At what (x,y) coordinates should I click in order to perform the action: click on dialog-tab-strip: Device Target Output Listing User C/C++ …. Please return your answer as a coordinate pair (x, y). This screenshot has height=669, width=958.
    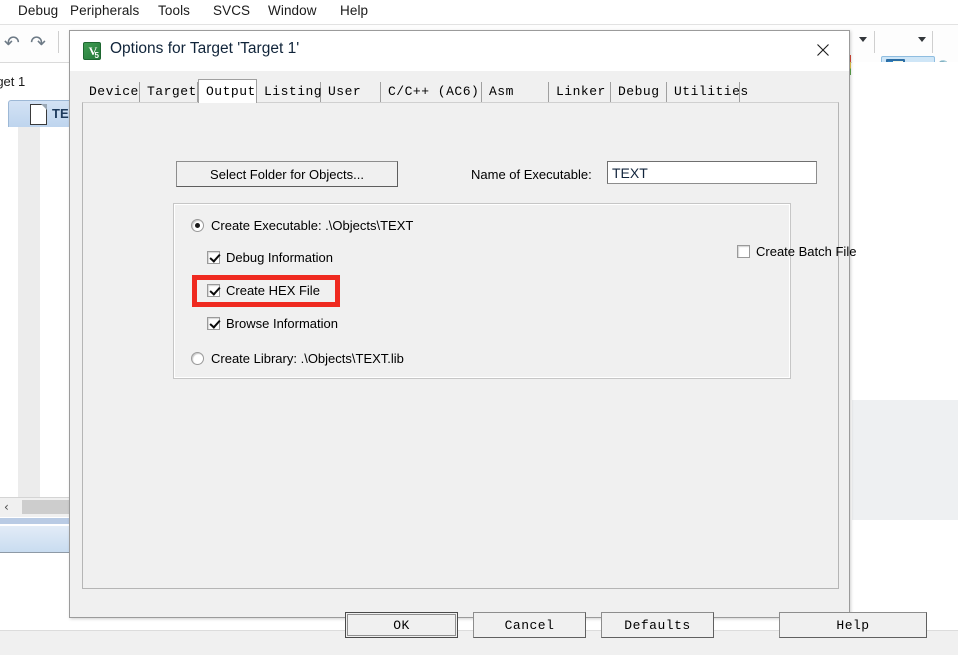
    Looking at the image, I should click on (460, 91).